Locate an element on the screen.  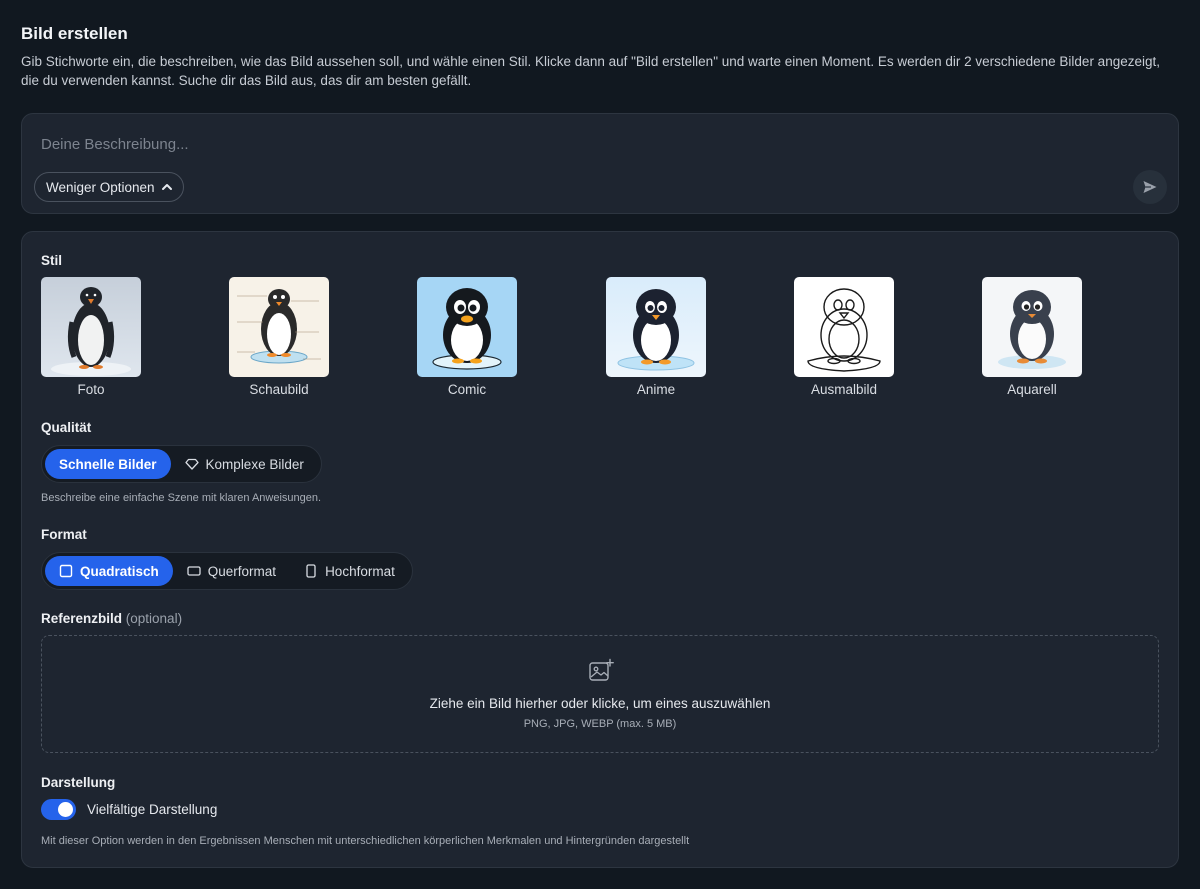
square-icon is located at coordinates (66, 571).